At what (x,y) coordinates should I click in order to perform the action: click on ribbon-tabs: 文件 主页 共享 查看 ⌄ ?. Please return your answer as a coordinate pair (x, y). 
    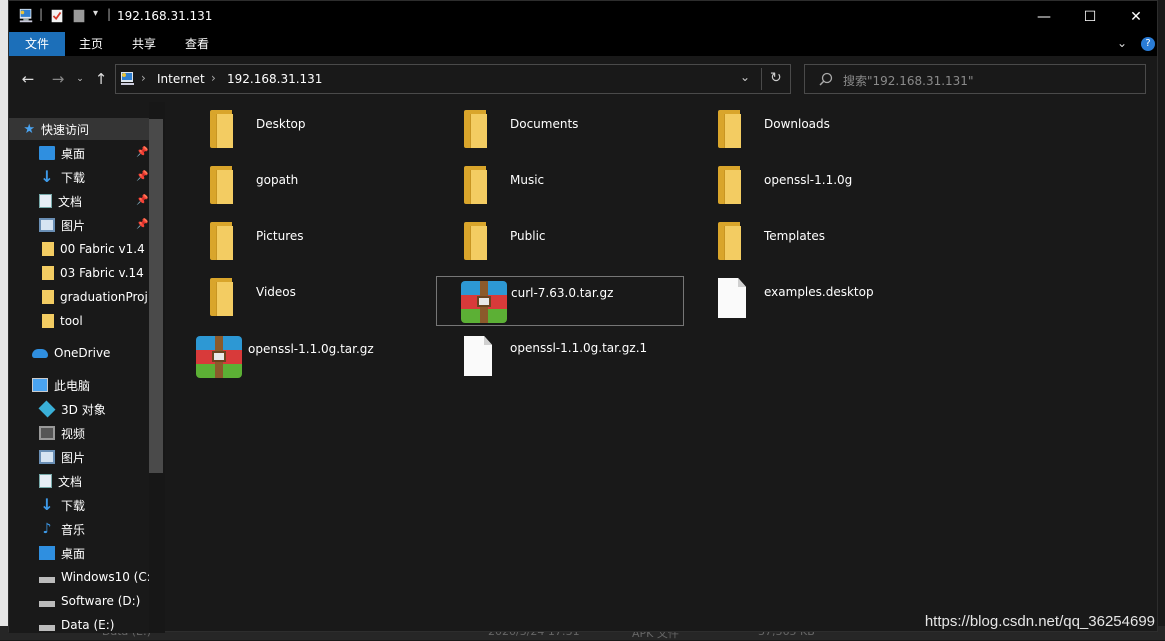
    Looking at the image, I should click on (583, 44).